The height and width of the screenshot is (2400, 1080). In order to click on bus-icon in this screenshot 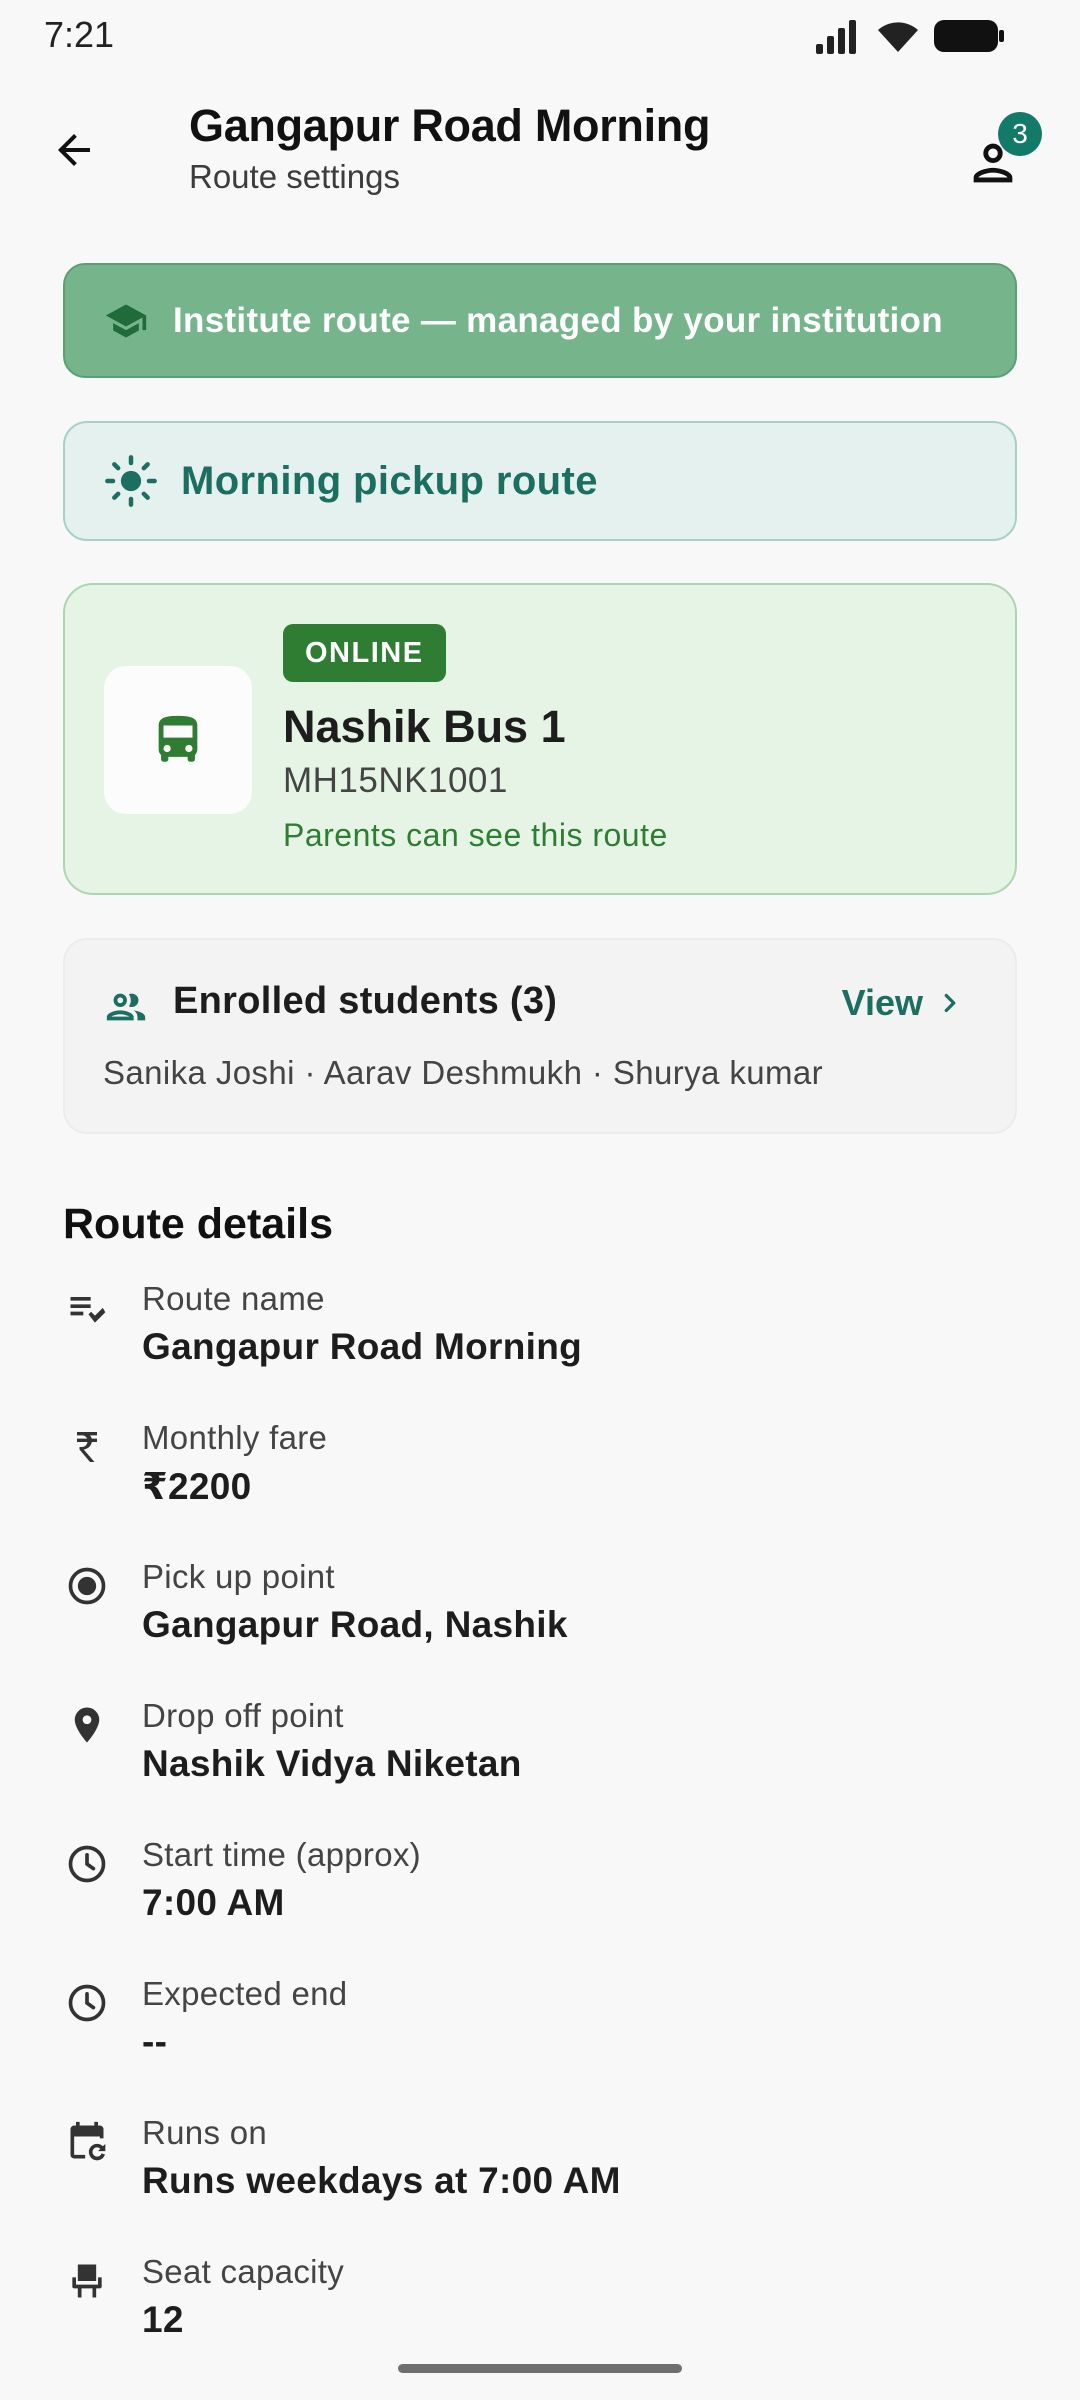, I will do `click(178, 738)`.